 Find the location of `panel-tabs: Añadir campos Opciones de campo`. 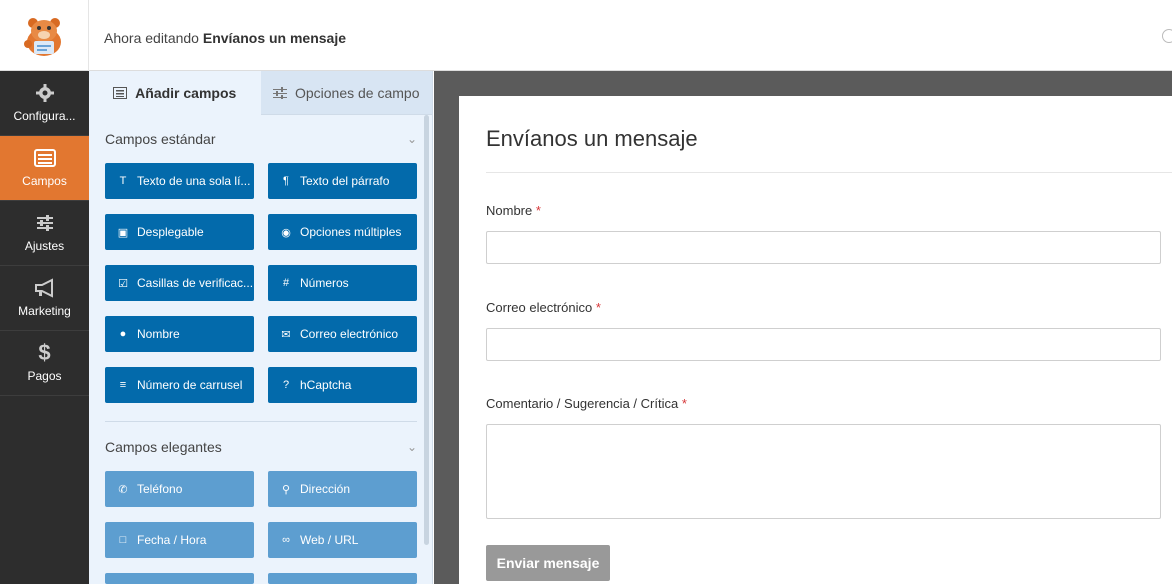

panel-tabs: Añadir campos Opciones de campo is located at coordinates (260, 93).